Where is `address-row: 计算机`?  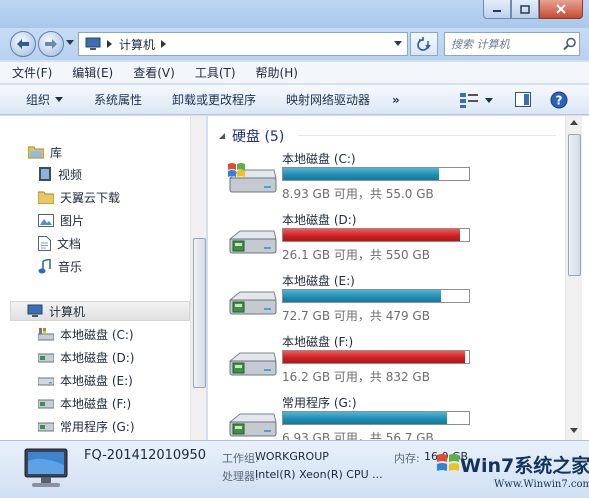 address-row: 计算机 is located at coordinates (294, 44).